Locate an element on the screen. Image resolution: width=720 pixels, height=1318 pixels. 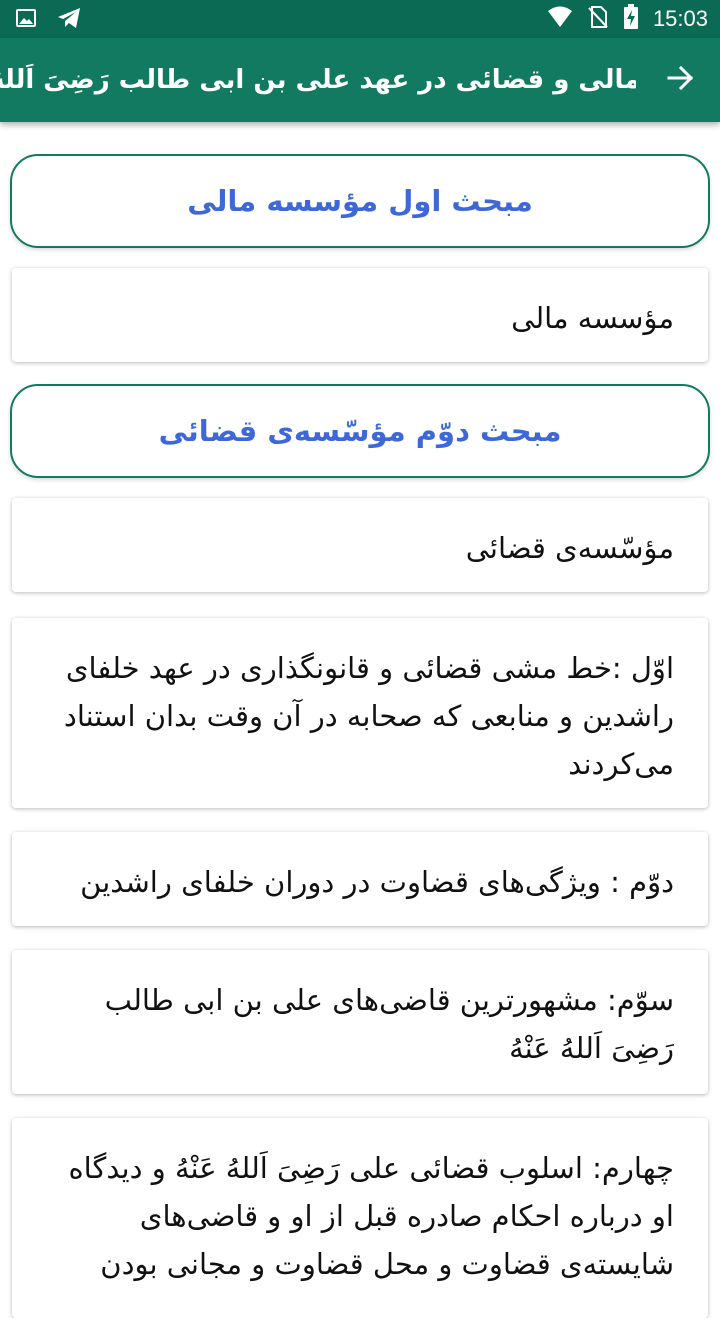
section-heading: مبحث اول مؤسسه مالی is located at coordinates (360, 201).